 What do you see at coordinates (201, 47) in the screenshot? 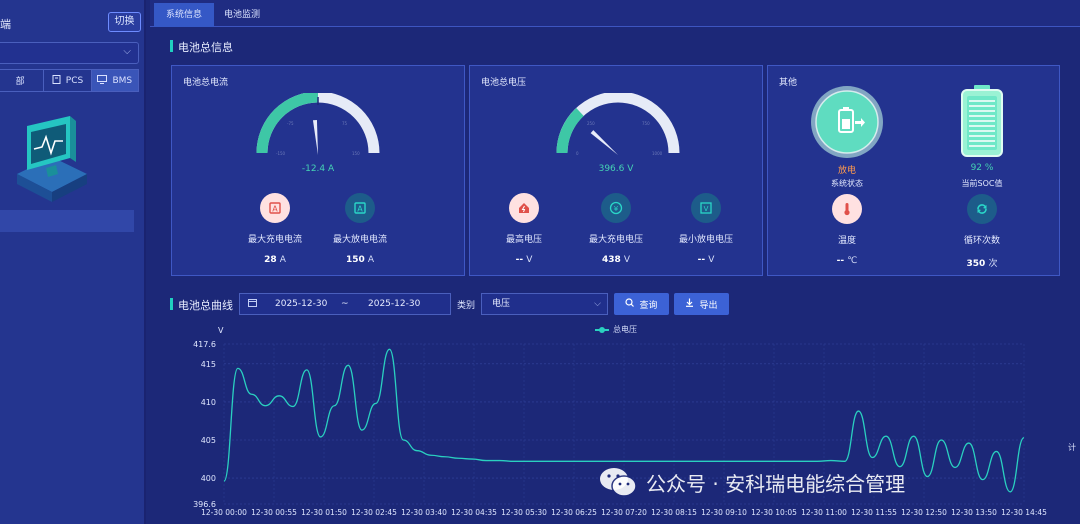
I see `battery-info-title: 电池总信息` at bounding box center [201, 47].